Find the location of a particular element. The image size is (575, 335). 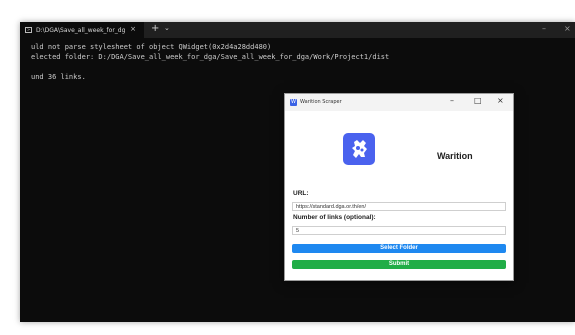

terminal-tab: > D:\DGA\Save_all_week_for_dg × is located at coordinates (82, 30).